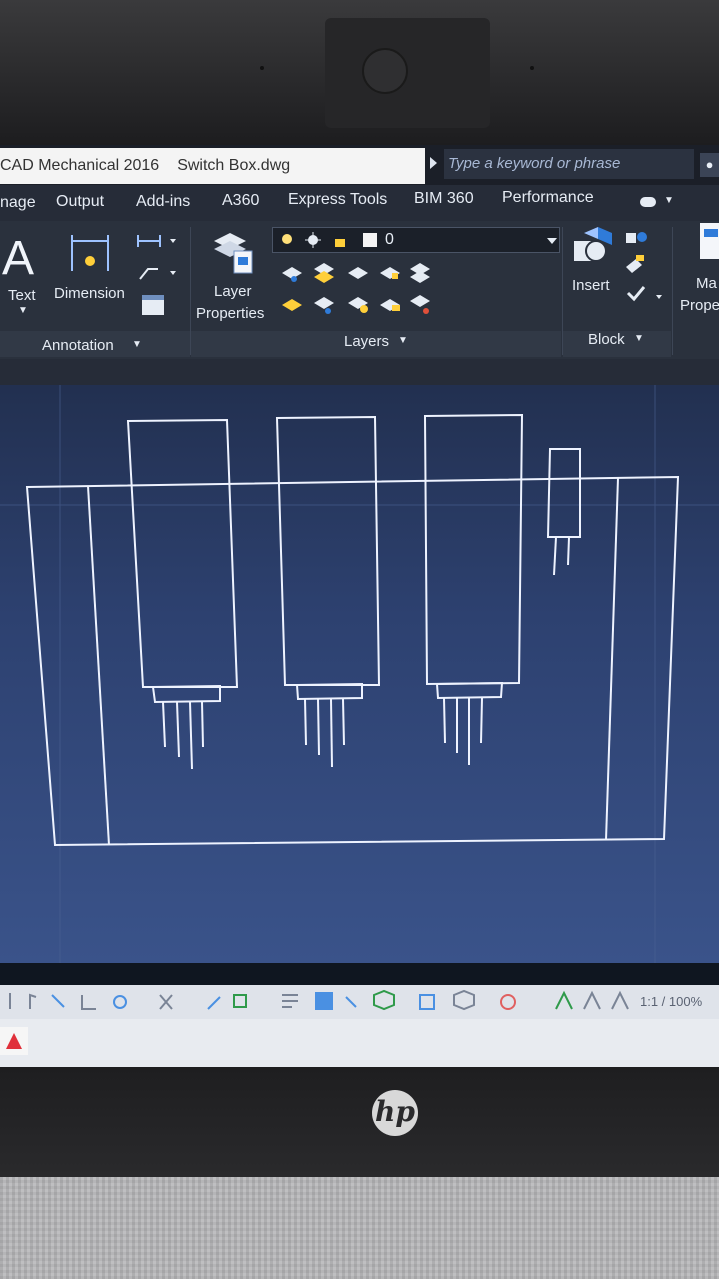  What do you see at coordinates (416, 240) in the screenshot?
I see `layer-dropdown: 0` at bounding box center [416, 240].